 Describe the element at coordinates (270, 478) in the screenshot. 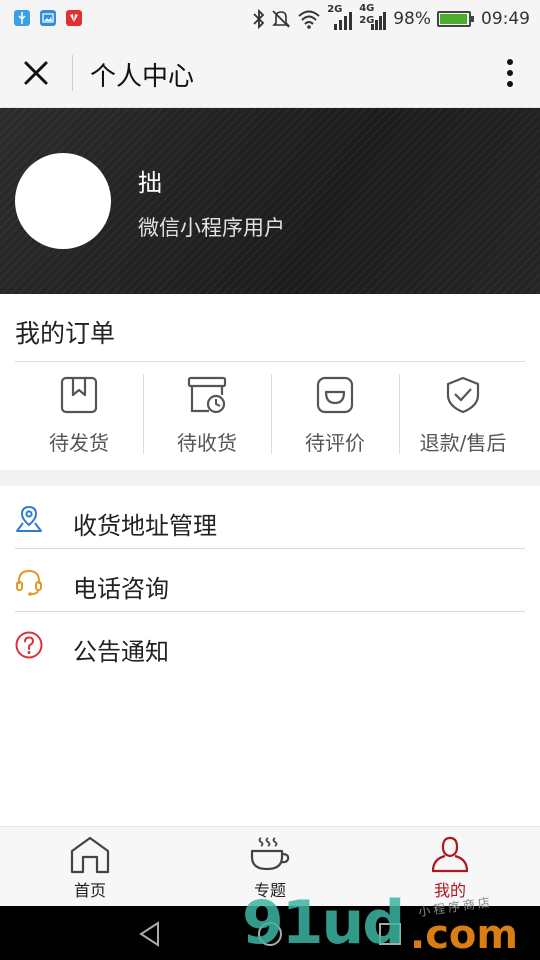

I see `section-gap` at that location.